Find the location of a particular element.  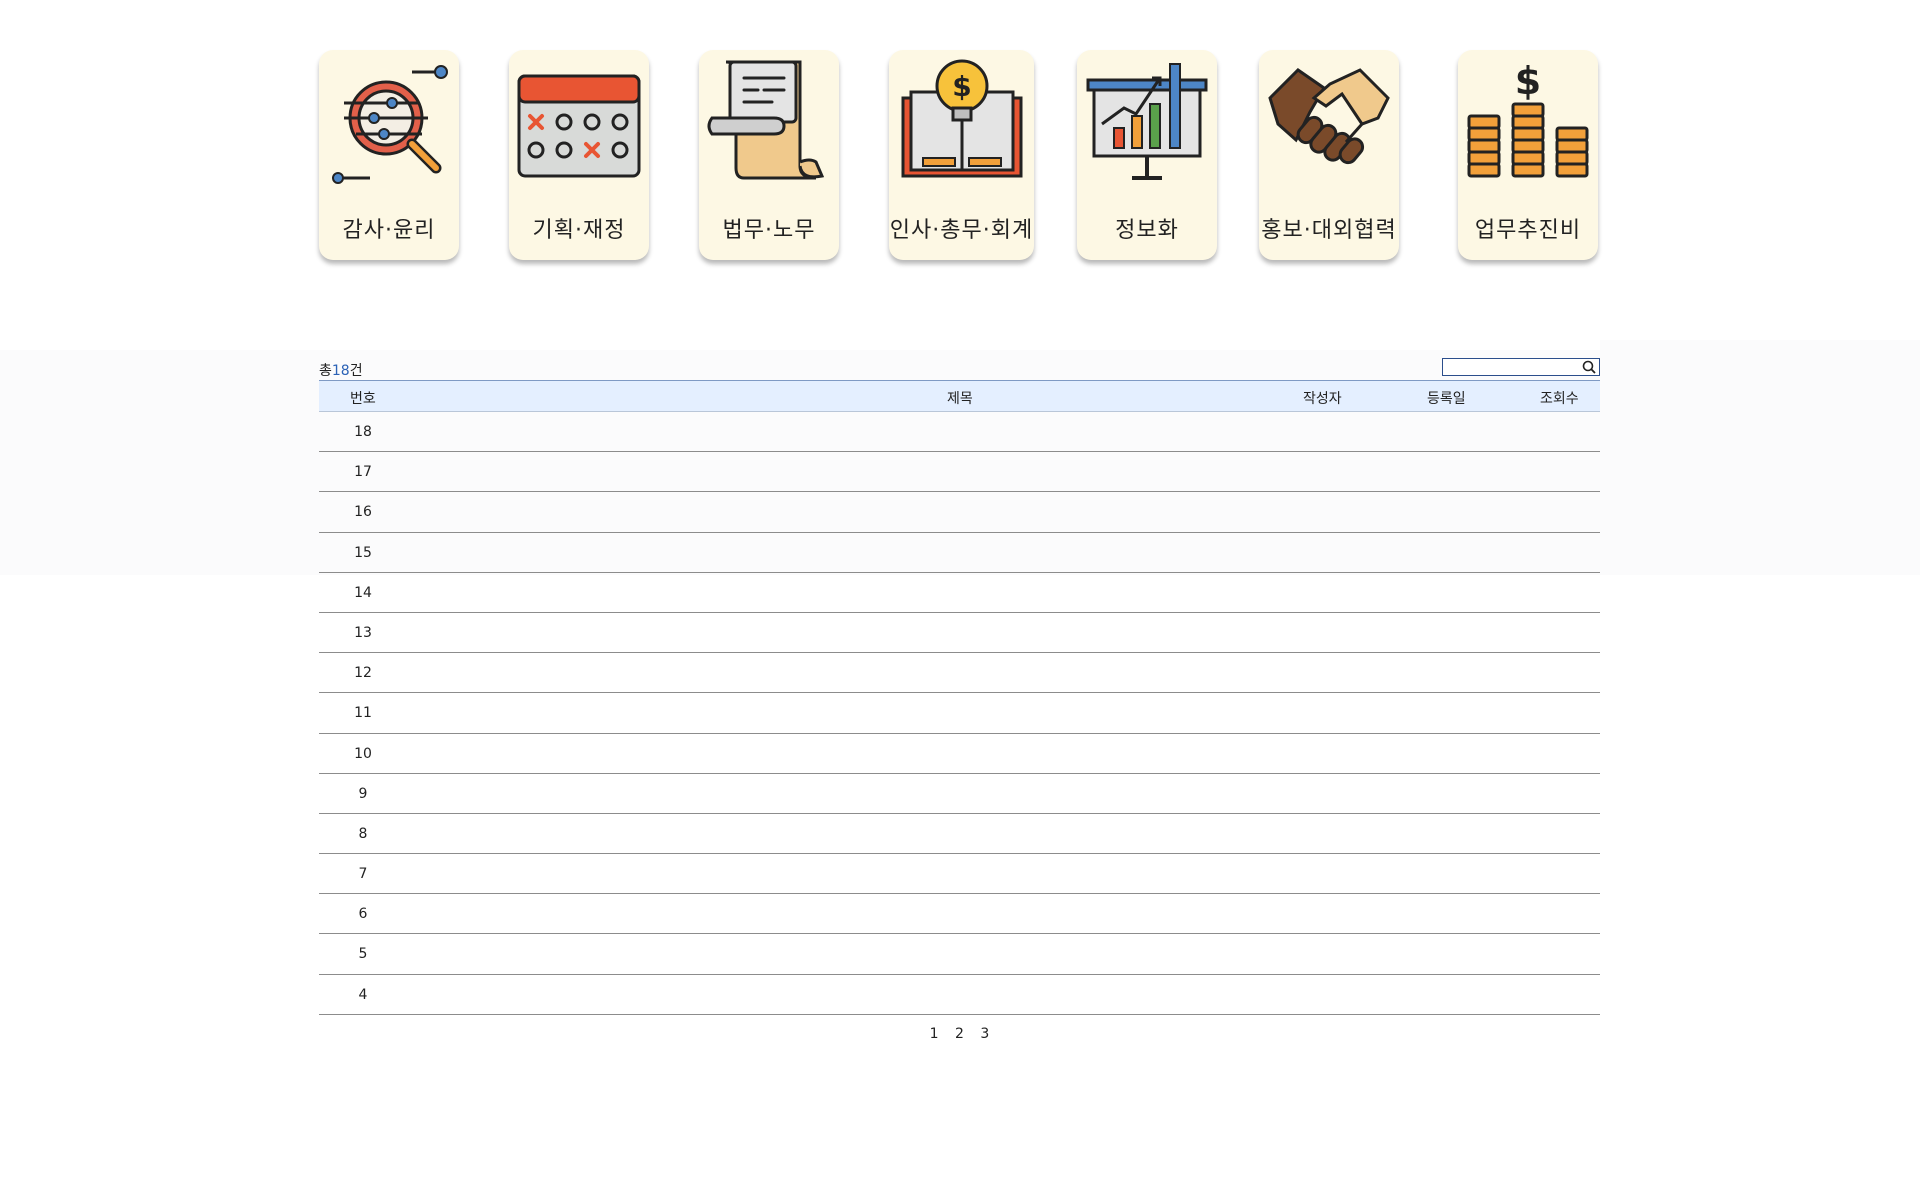

coin-stacks-icon: $ is located at coordinates (1528, 121).